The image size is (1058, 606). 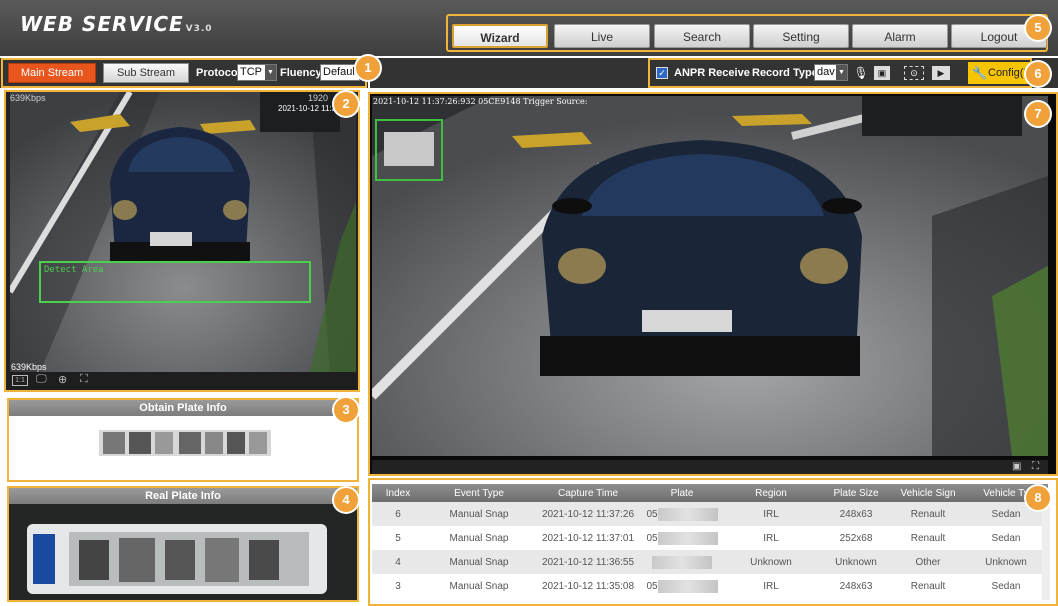 I want to click on cell-sign: Other, so click(x=928, y=562).